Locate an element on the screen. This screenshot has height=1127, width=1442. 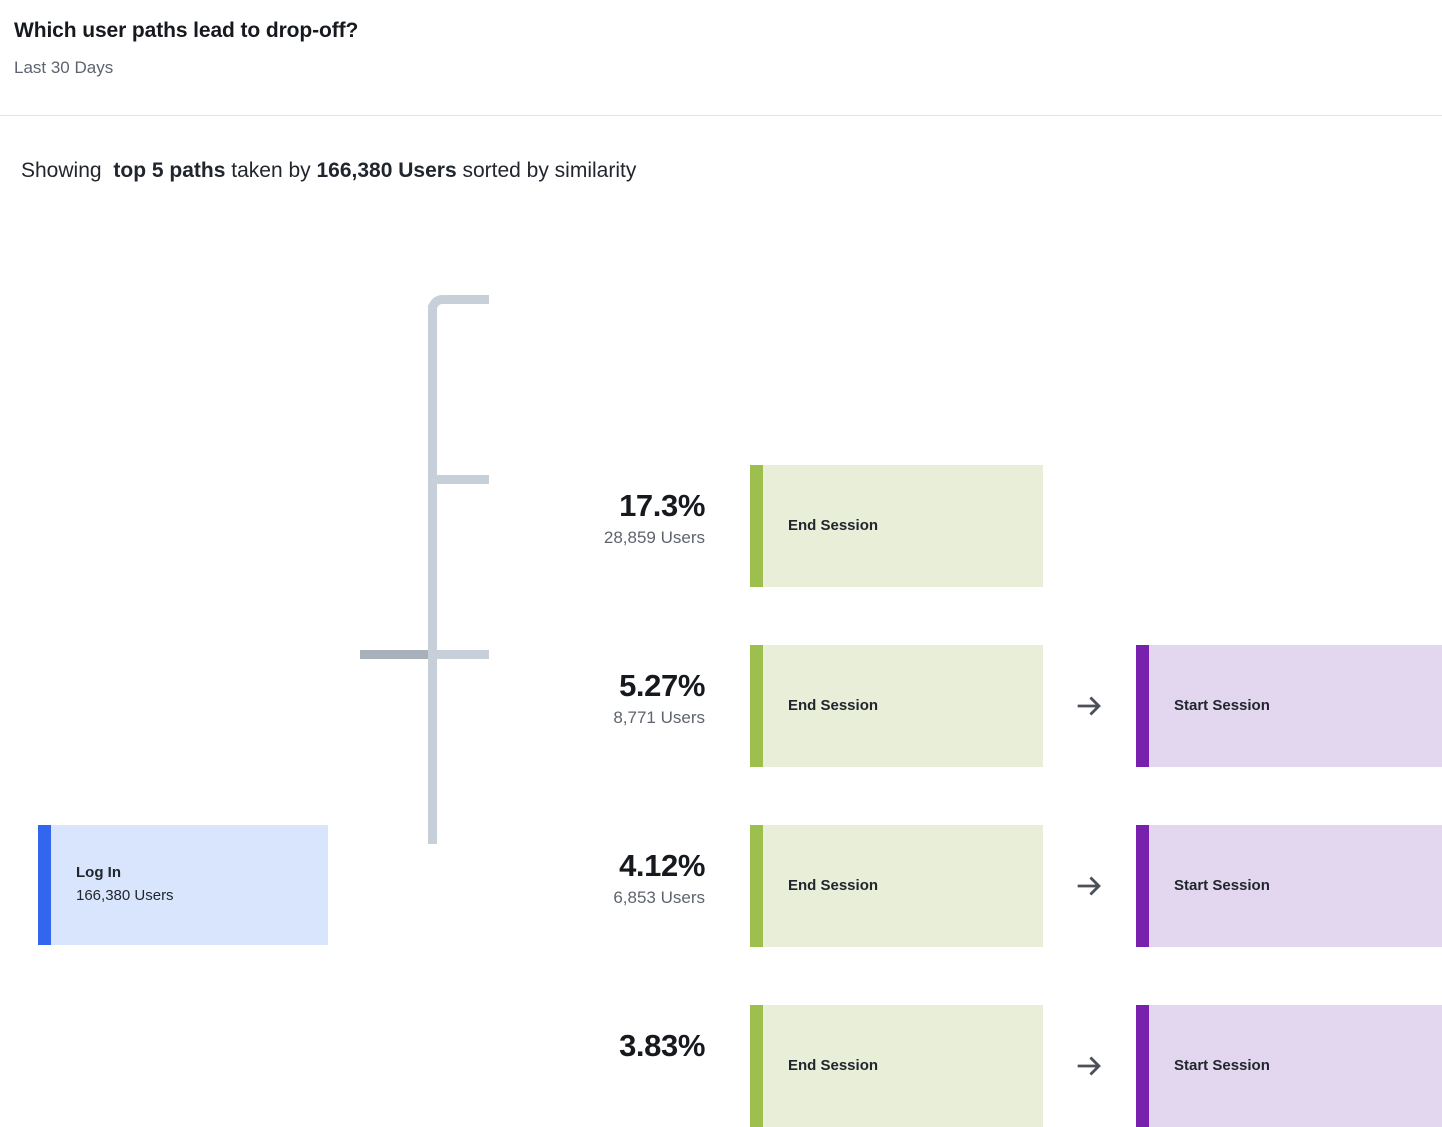
node-log-in: Log In 166,380 Users is located at coordinates (183, 885).